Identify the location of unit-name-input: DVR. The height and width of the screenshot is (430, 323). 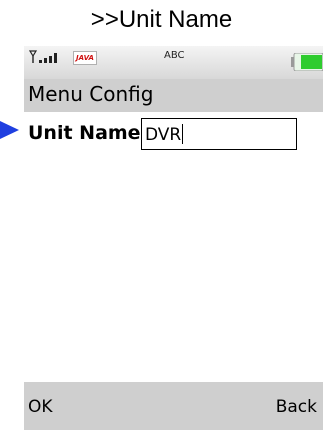
(219, 134).